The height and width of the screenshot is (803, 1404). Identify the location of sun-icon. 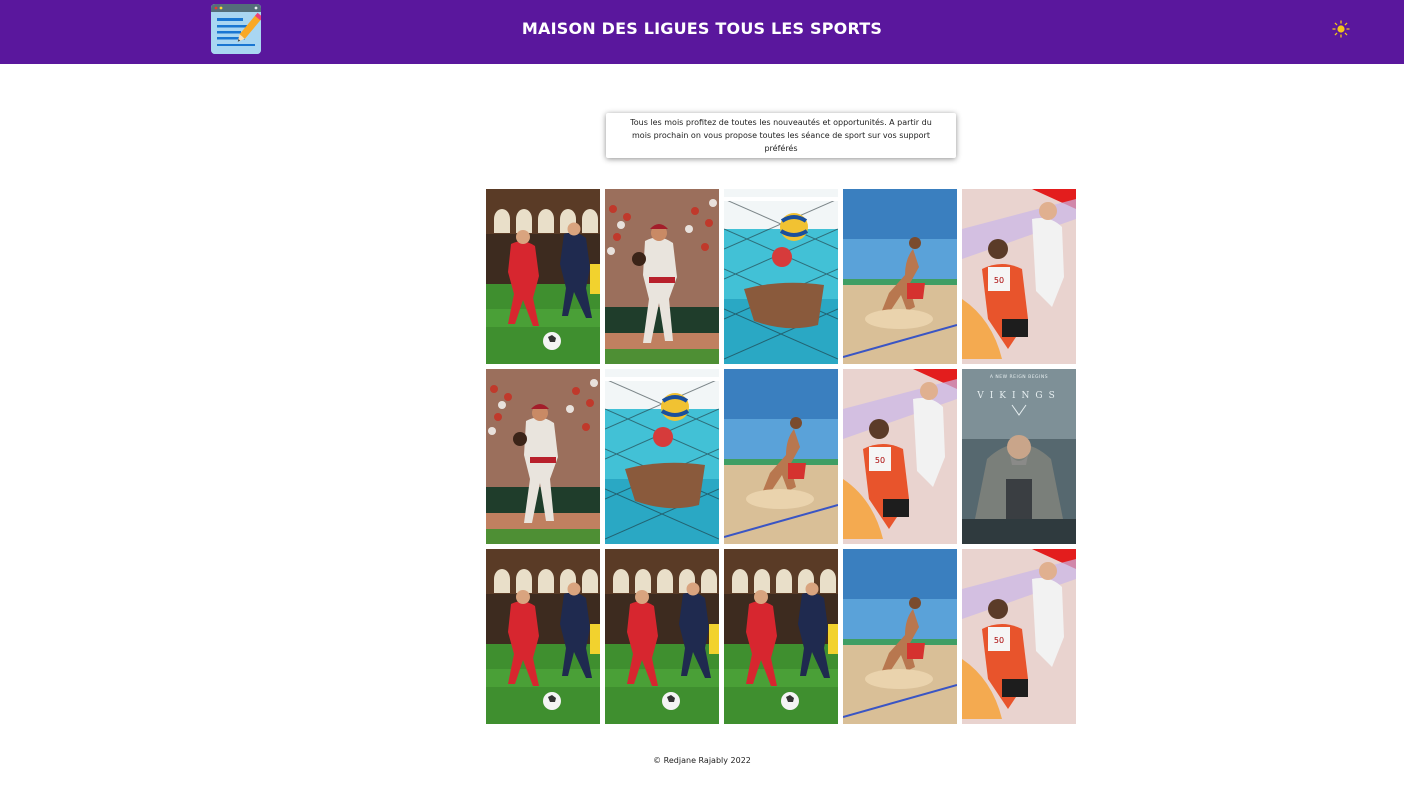
(1341, 29).